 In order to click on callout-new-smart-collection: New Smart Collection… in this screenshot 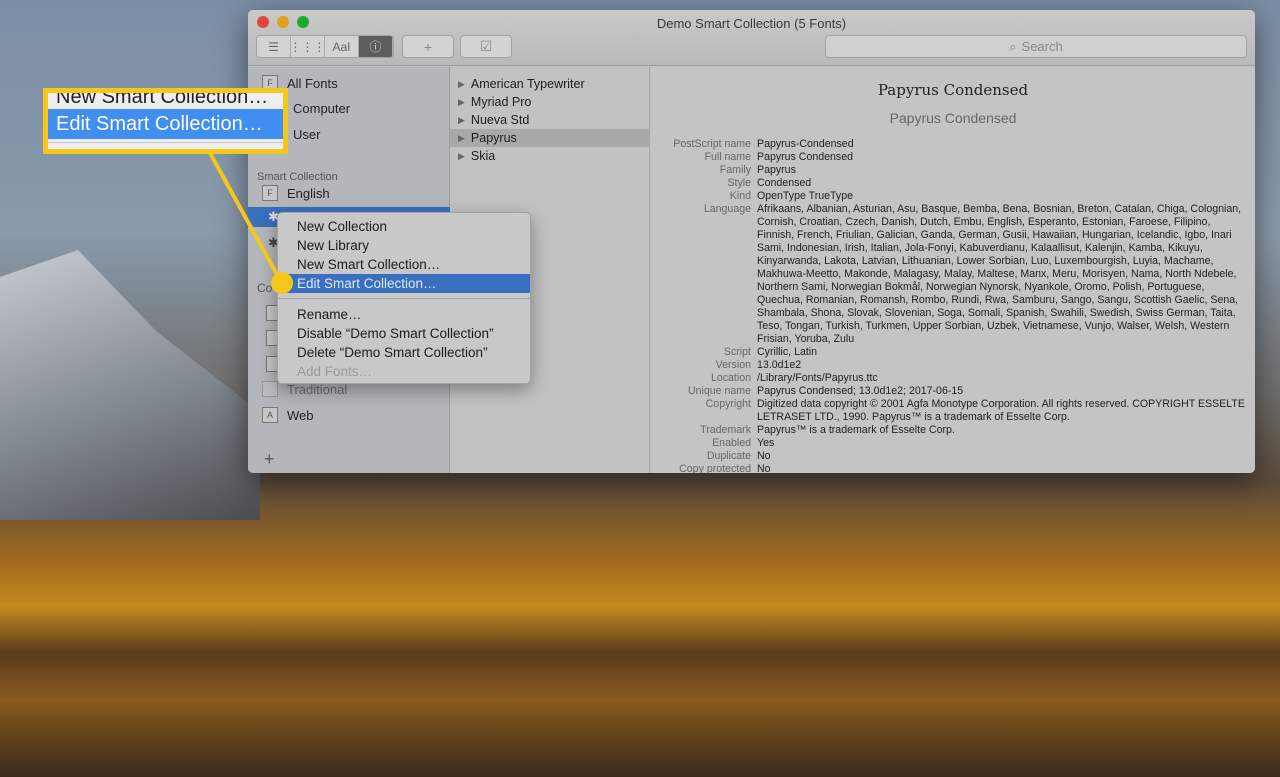, I will do `click(162, 98)`.